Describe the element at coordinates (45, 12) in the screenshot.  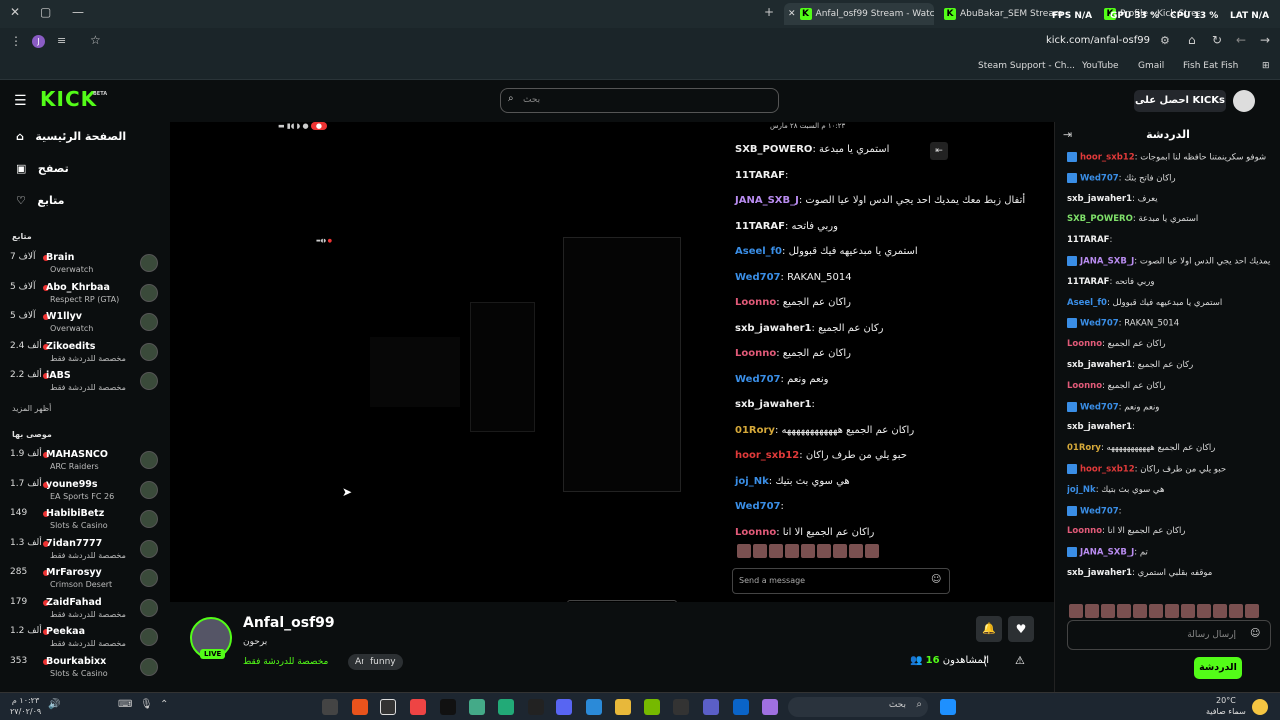
I see `restore-window-icon: ▢` at that location.